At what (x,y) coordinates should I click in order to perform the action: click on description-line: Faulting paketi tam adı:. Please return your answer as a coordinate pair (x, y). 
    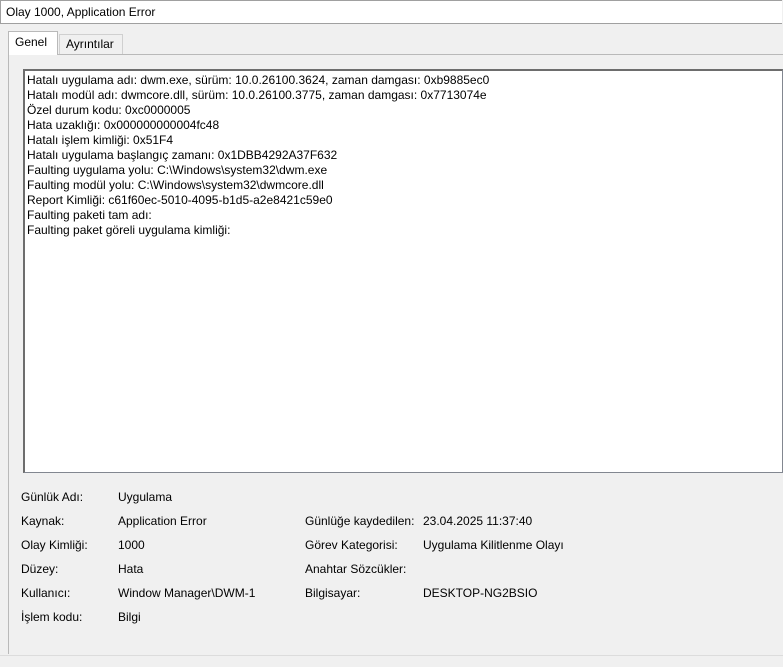
    Looking at the image, I should click on (89, 215).